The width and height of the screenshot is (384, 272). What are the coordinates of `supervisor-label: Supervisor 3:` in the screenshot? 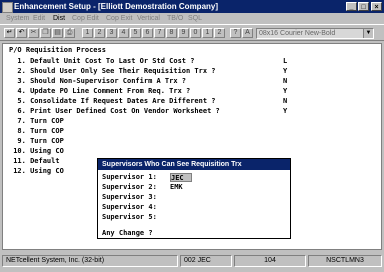 It's located at (129, 197).